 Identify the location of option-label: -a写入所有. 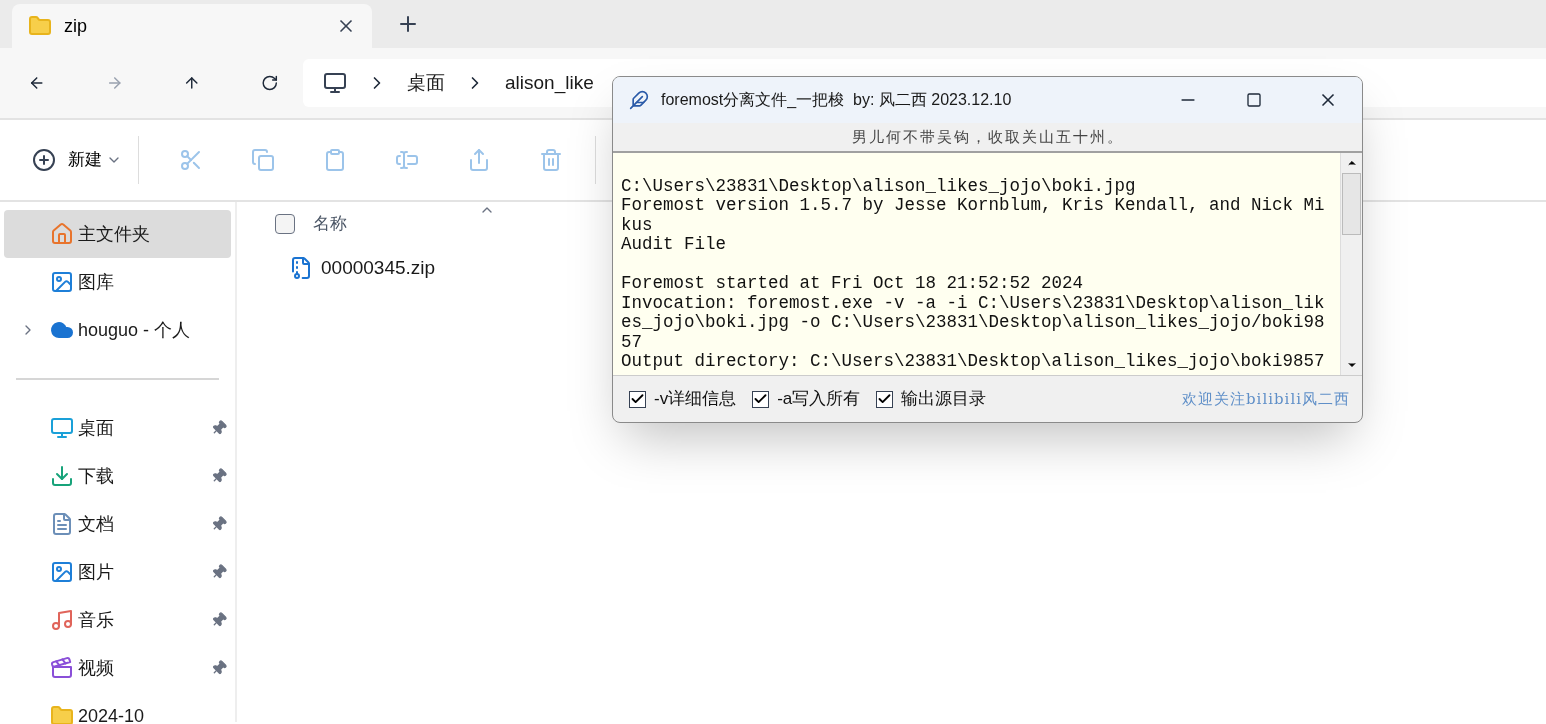
(819, 399).